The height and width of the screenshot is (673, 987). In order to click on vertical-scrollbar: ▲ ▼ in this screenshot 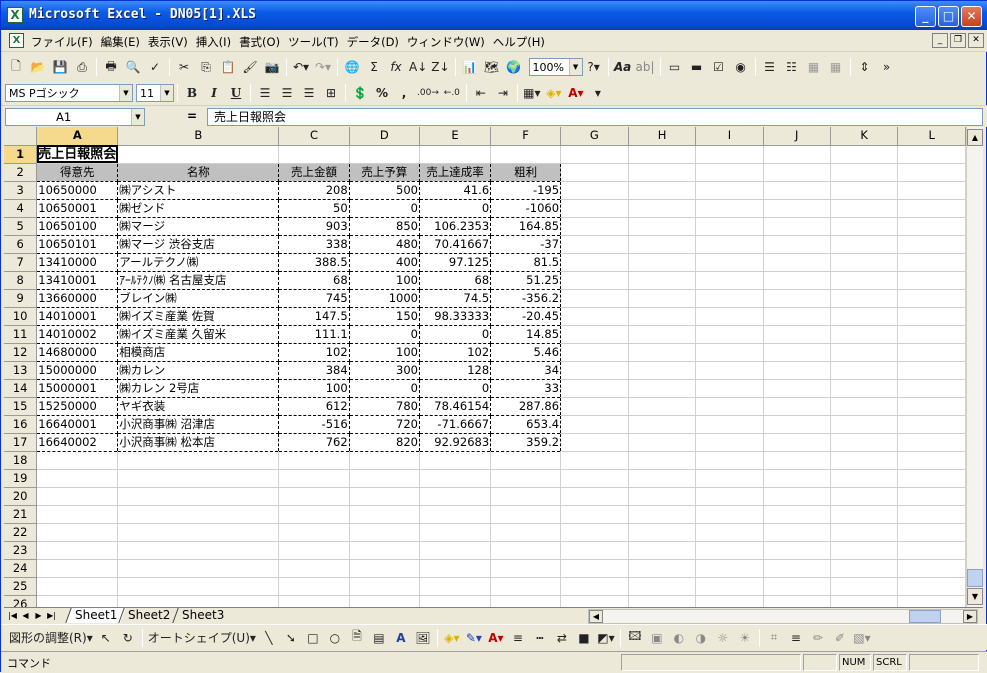, I will do `click(974, 367)`.